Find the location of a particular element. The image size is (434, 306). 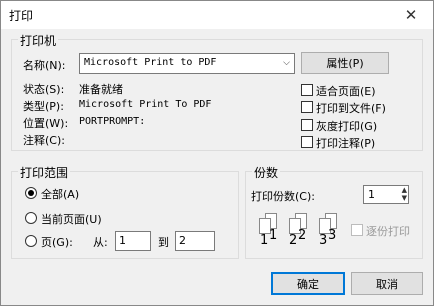

range-to-label: 到 is located at coordinates (163, 242).